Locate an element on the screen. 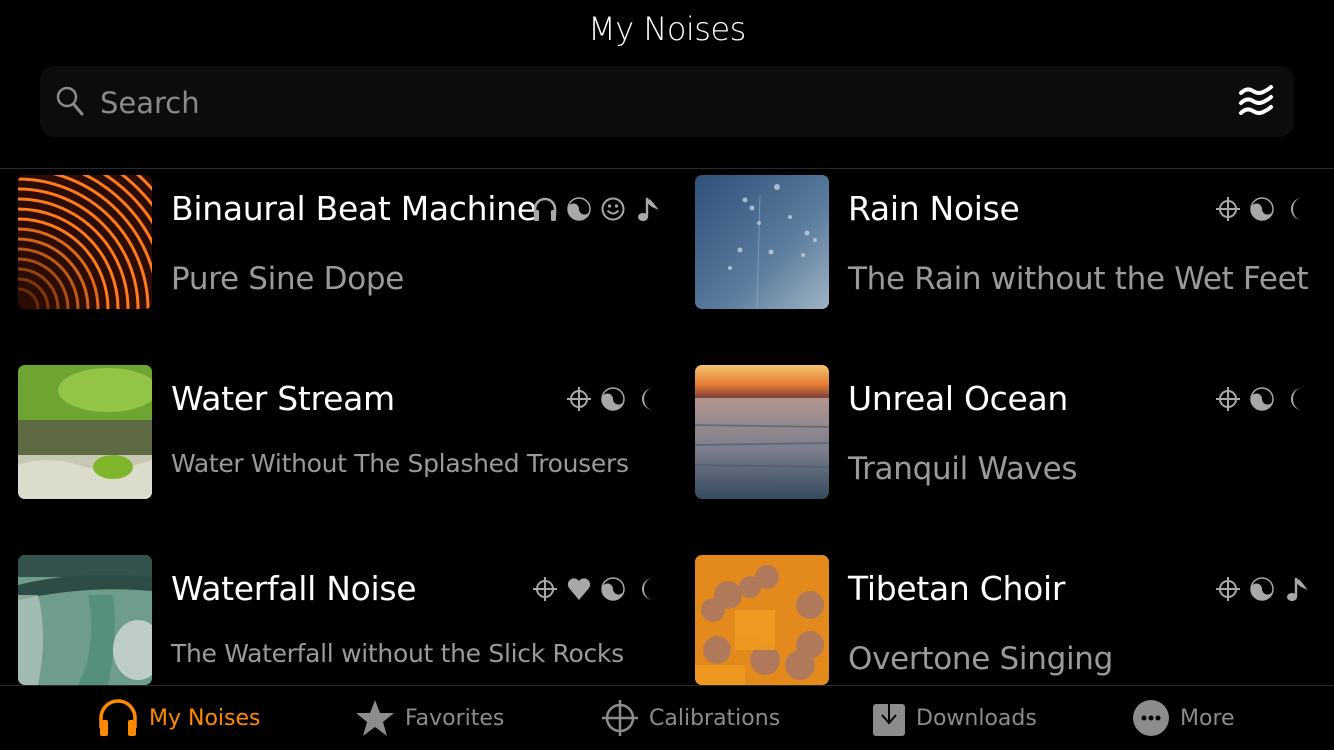 This screenshot has height=750, width=1334. tab-label: More is located at coordinates (1207, 718).